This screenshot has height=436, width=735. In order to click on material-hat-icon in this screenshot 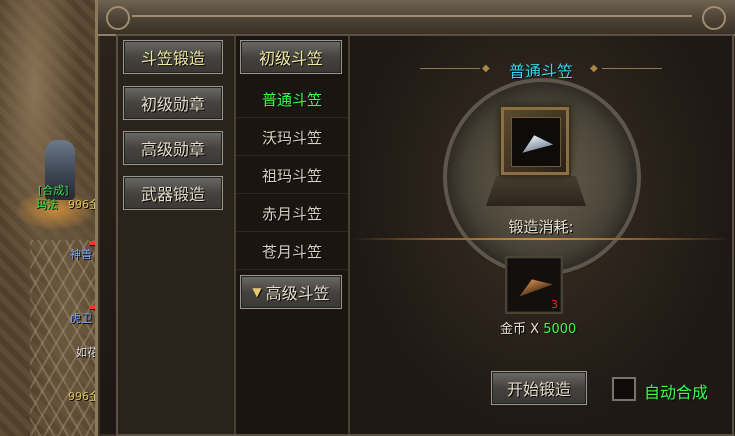, I will do `click(534, 285)`.